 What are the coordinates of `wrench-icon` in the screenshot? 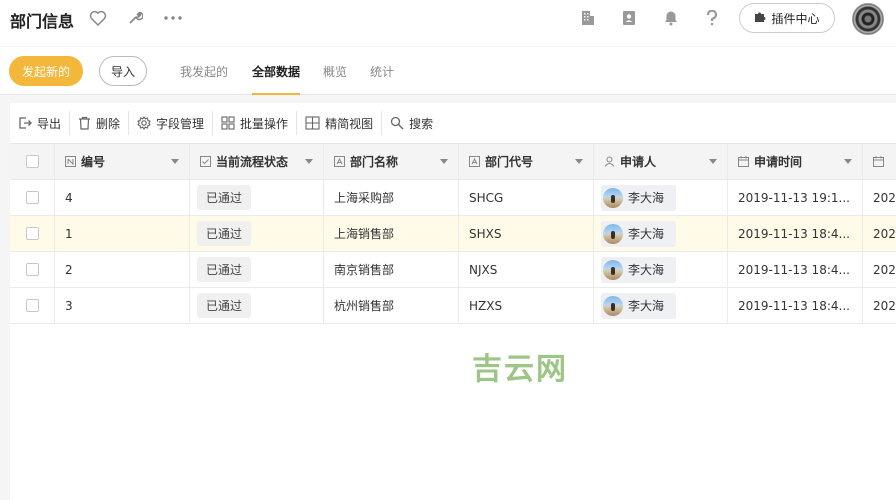 It's located at (135, 18).